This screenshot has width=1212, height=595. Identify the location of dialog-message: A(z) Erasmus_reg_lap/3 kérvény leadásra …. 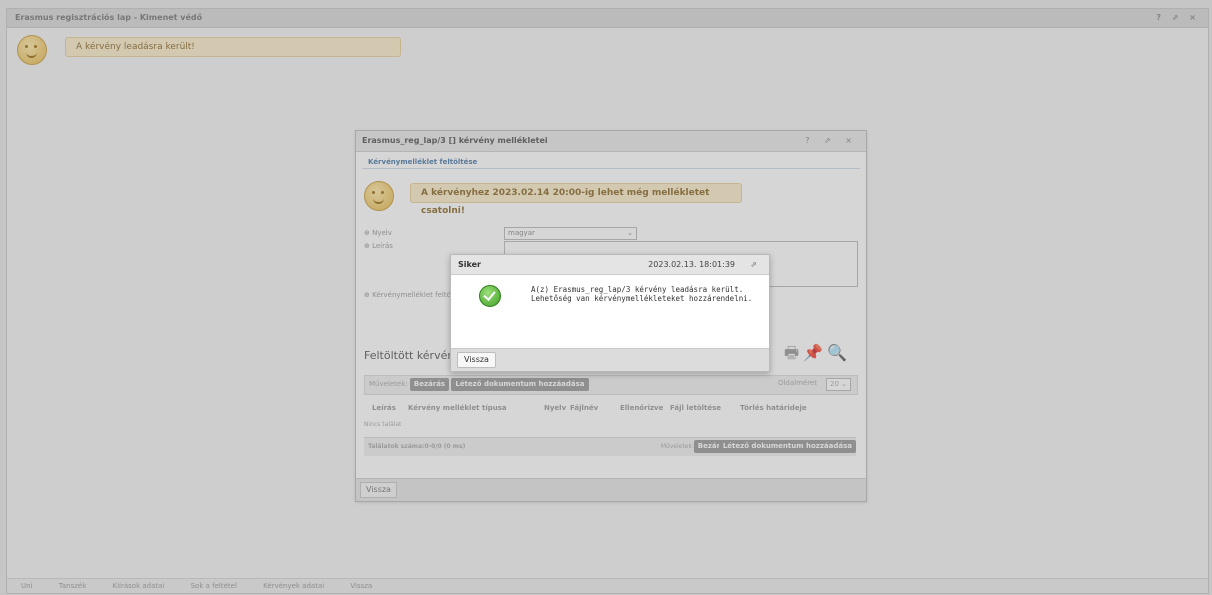
(642, 294).